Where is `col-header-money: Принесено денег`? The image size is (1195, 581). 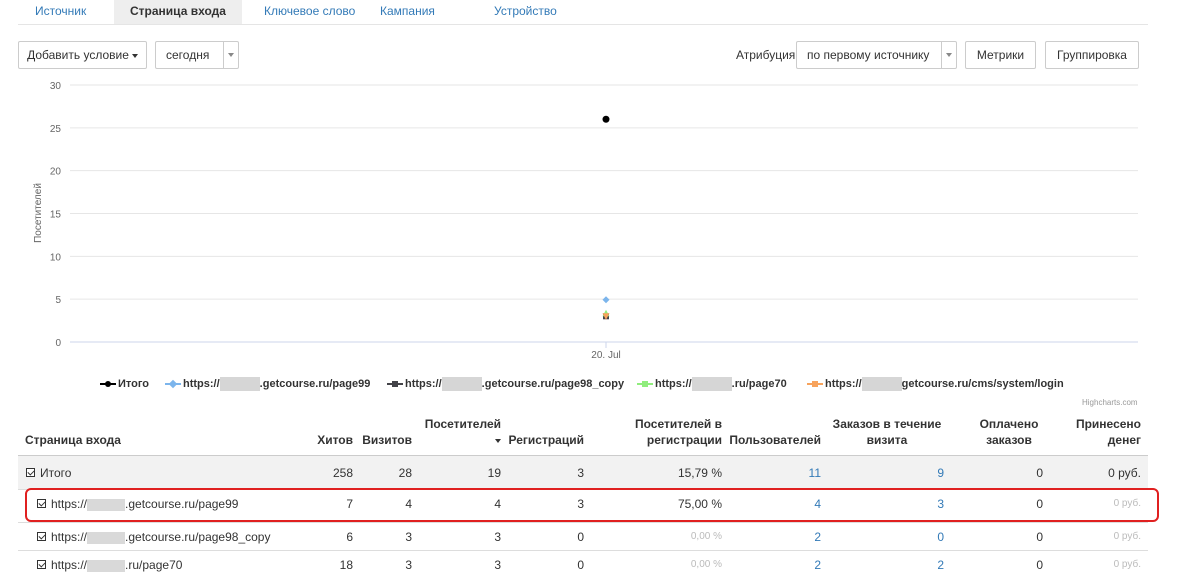 col-header-money: Принесено денег is located at coordinates (1105, 432).